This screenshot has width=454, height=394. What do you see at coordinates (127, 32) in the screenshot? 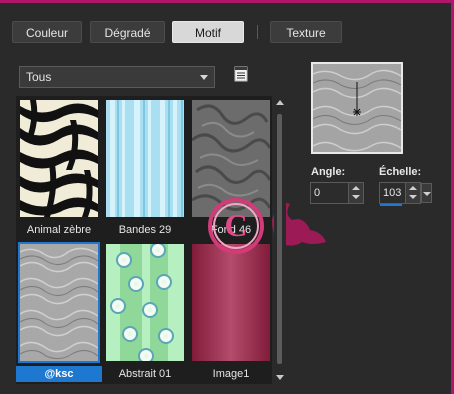
I see `tab-degrade: Dégradé` at bounding box center [127, 32].